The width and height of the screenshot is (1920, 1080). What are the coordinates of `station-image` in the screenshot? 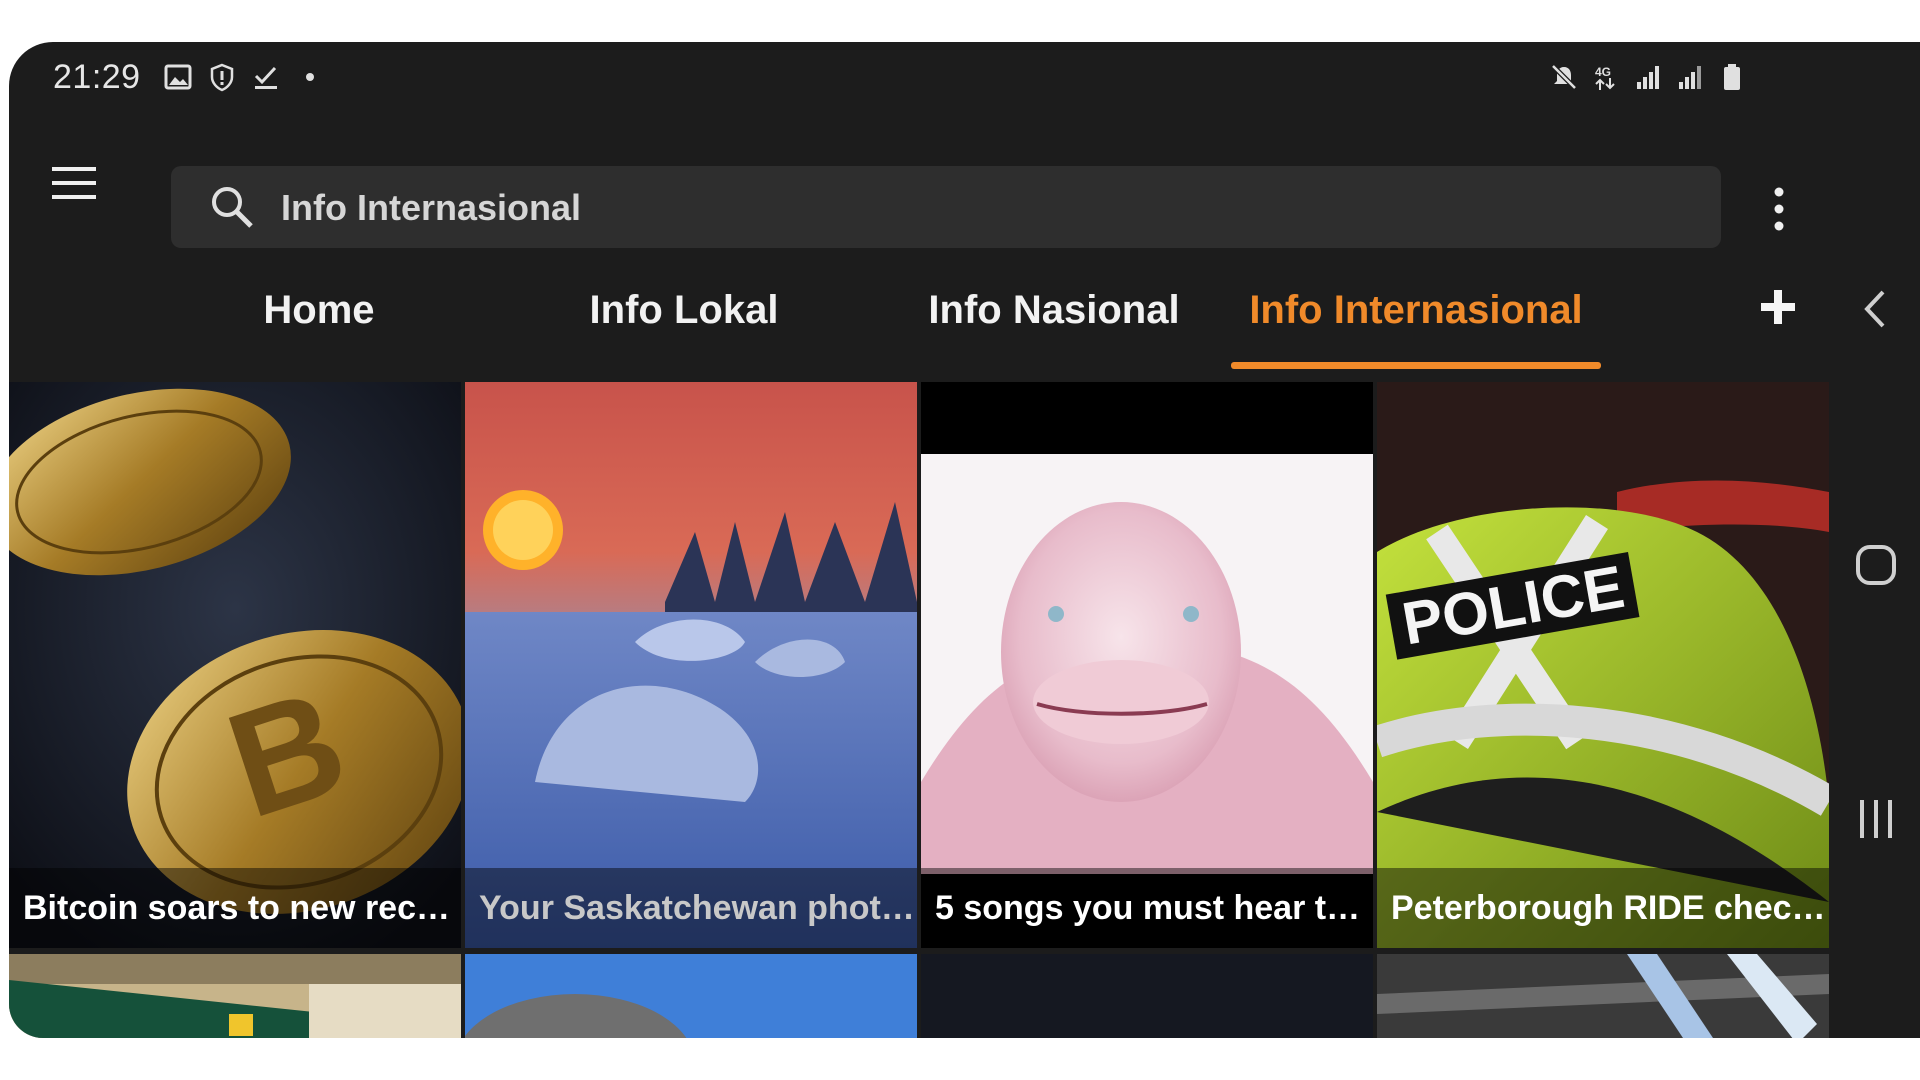 It's located at (1603, 996).